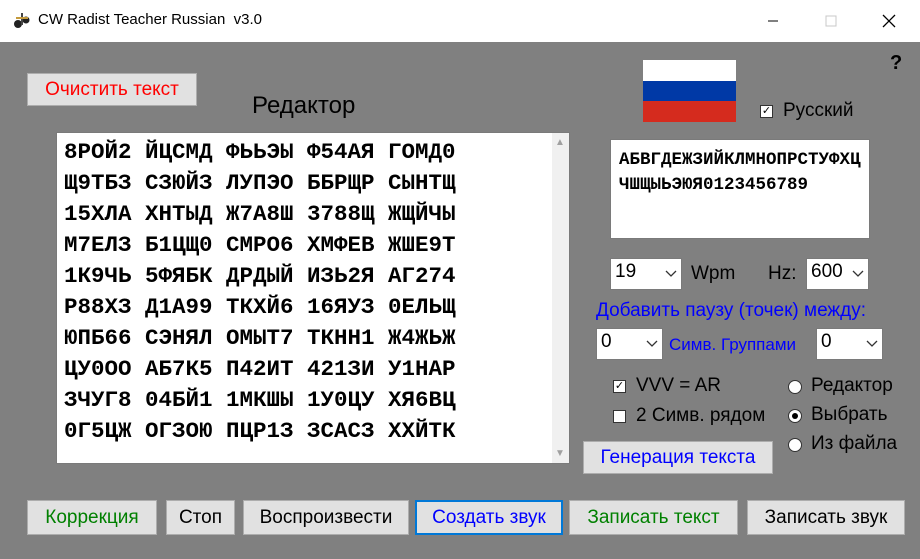 This screenshot has width=920, height=559. I want to click on symbols-pause-select: 0, so click(629, 344).